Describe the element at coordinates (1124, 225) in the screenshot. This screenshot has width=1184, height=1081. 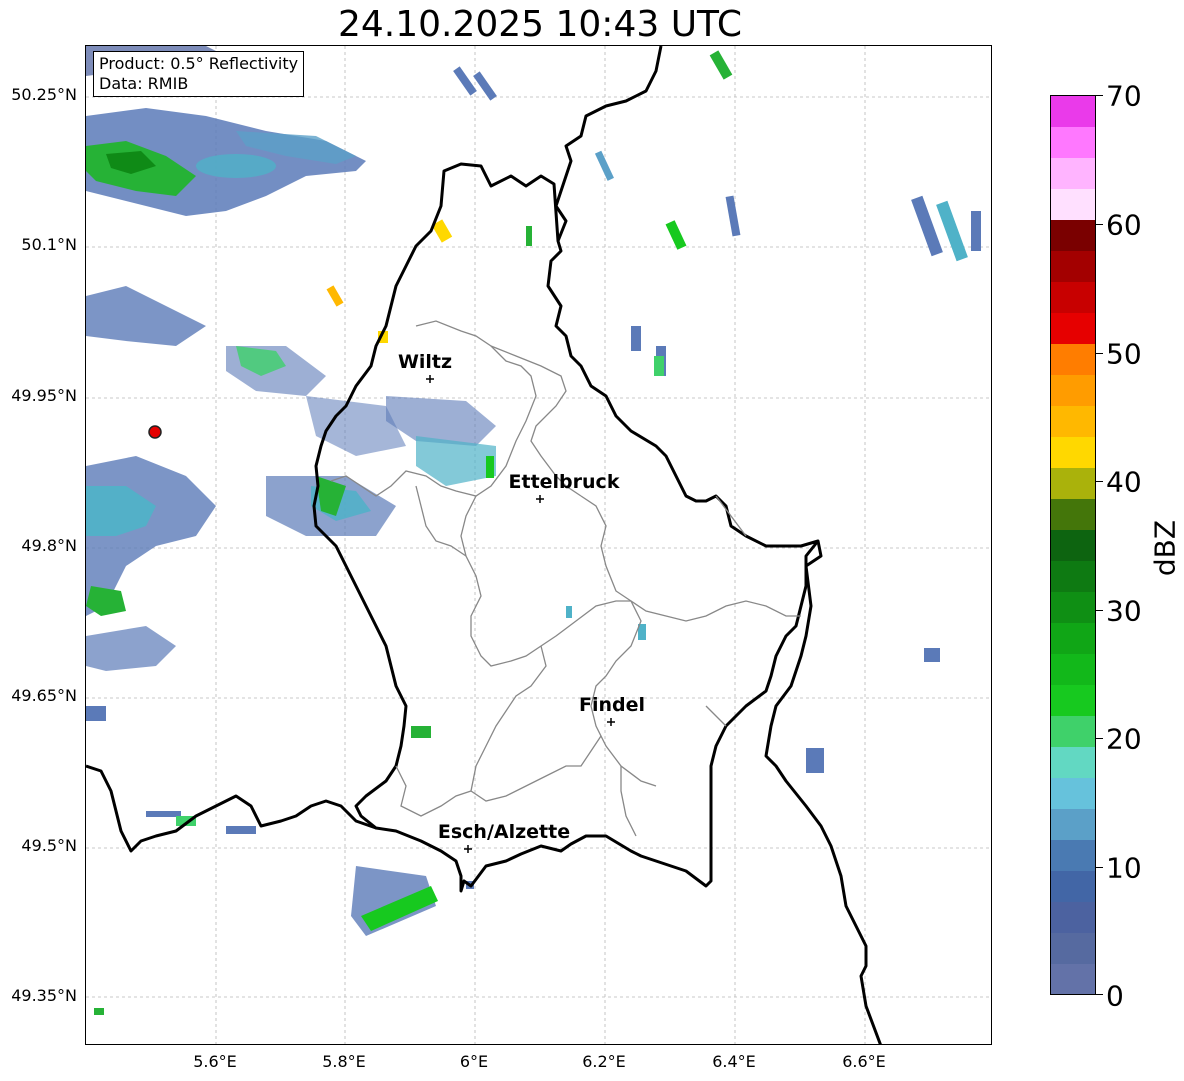
I see `colorbar-tick-label: 60` at that location.